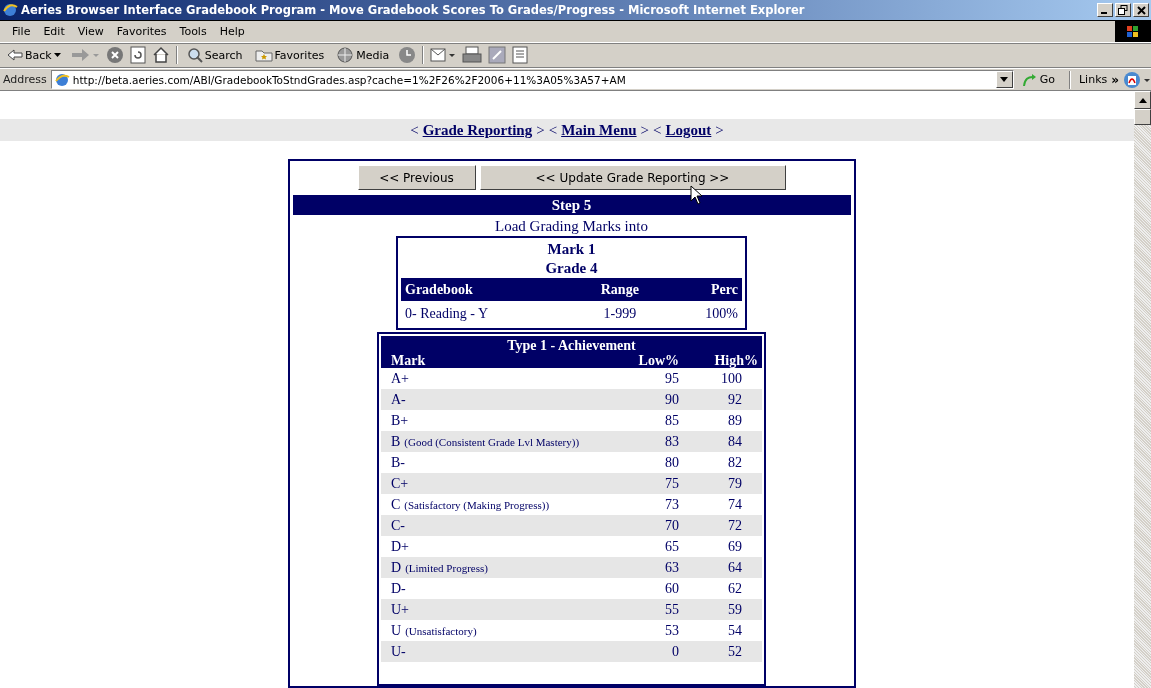 This screenshot has height=688, width=1151. I want to click on nav-link: Main Menu, so click(599, 130).